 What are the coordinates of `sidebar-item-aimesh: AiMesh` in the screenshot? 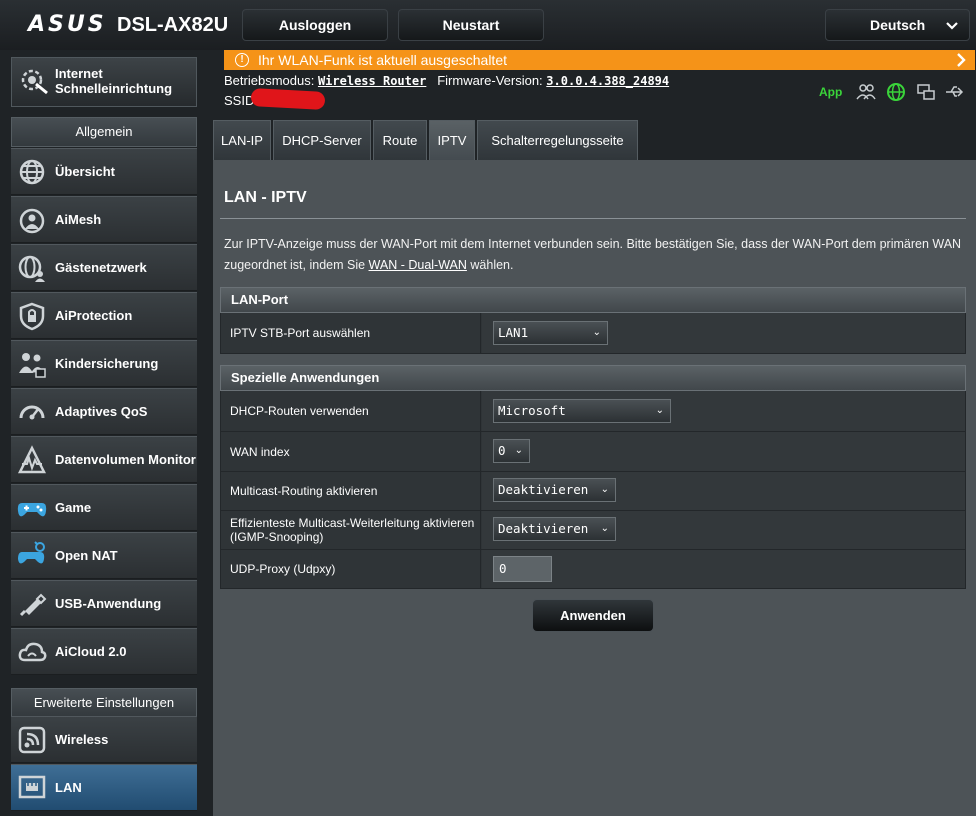 It's located at (104, 219).